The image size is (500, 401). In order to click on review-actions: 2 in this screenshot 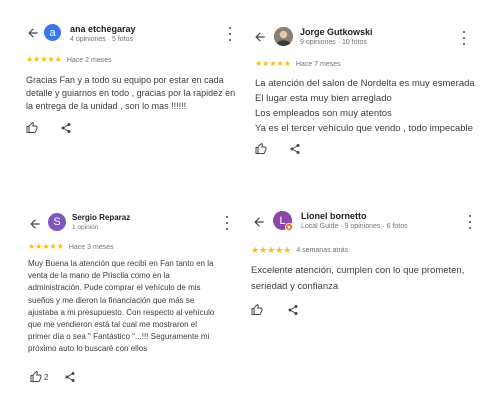, I will do `click(53, 377)`.